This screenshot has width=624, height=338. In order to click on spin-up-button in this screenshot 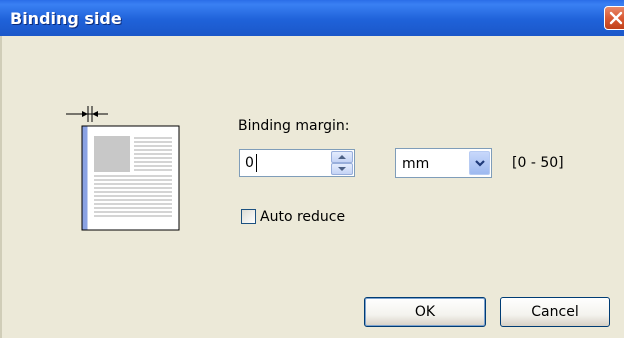, I will do `click(342, 157)`.